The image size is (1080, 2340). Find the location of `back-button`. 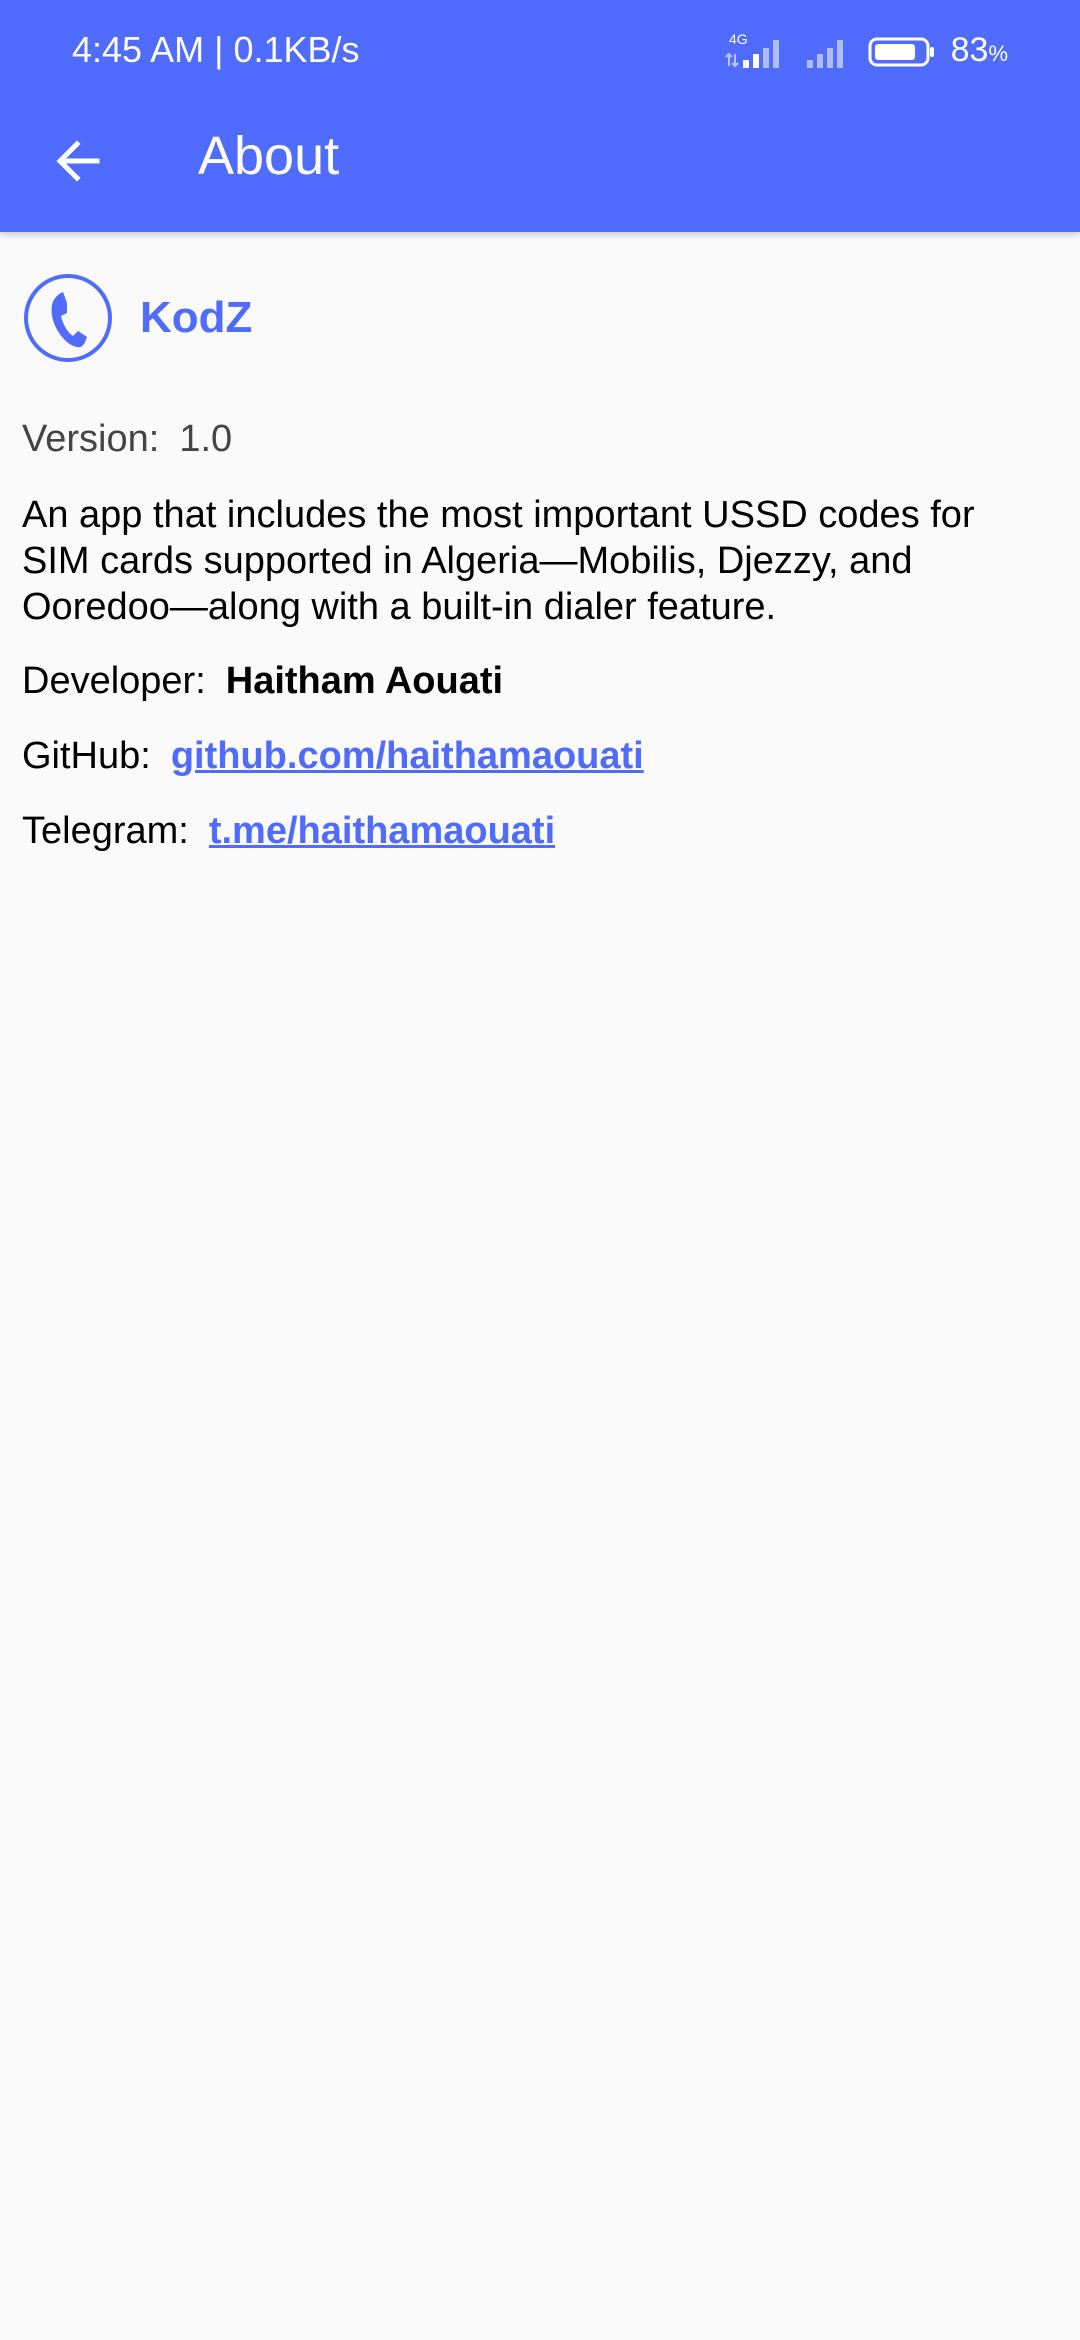

back-button is located at coordinates (77, 163).